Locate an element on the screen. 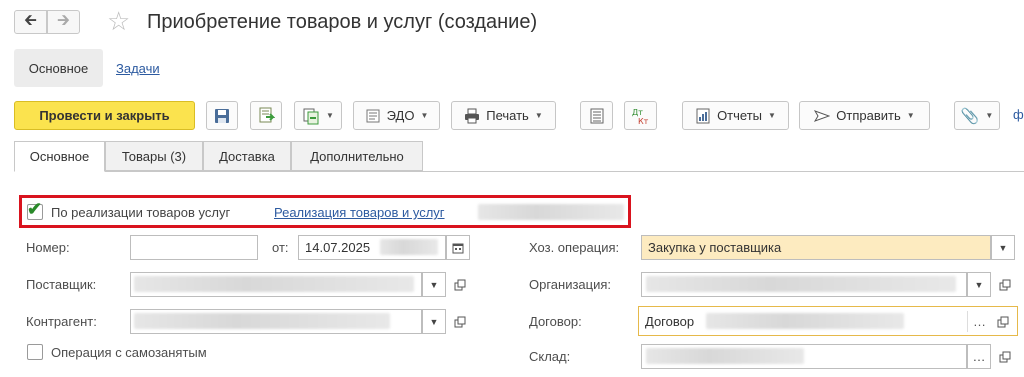 The width and height of the screenshot is (1024, 377). counterparty-open-button is located at coordinates (460, 321).